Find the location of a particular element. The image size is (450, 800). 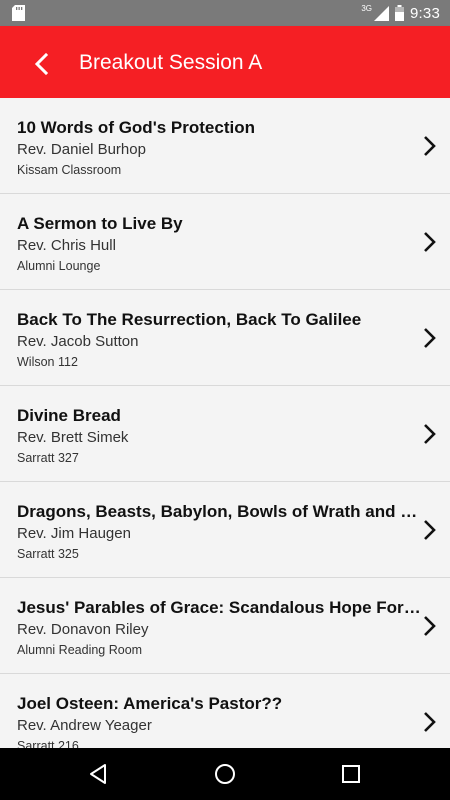

session-room: Alumni Reading Room is located at coordinates (80, 650).